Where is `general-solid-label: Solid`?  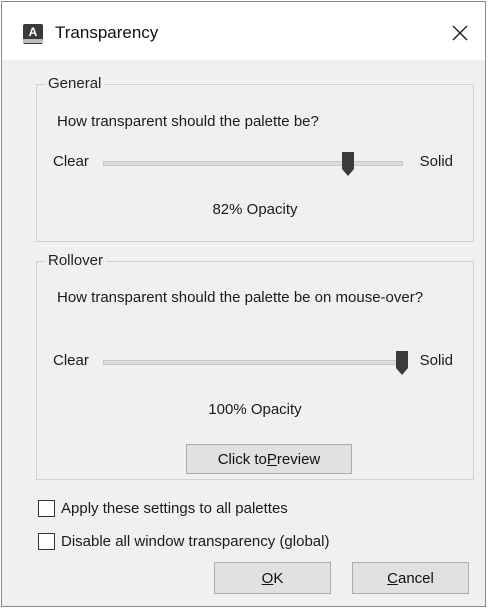
general-solid-label: Solid is located at coordinates (436, 161).